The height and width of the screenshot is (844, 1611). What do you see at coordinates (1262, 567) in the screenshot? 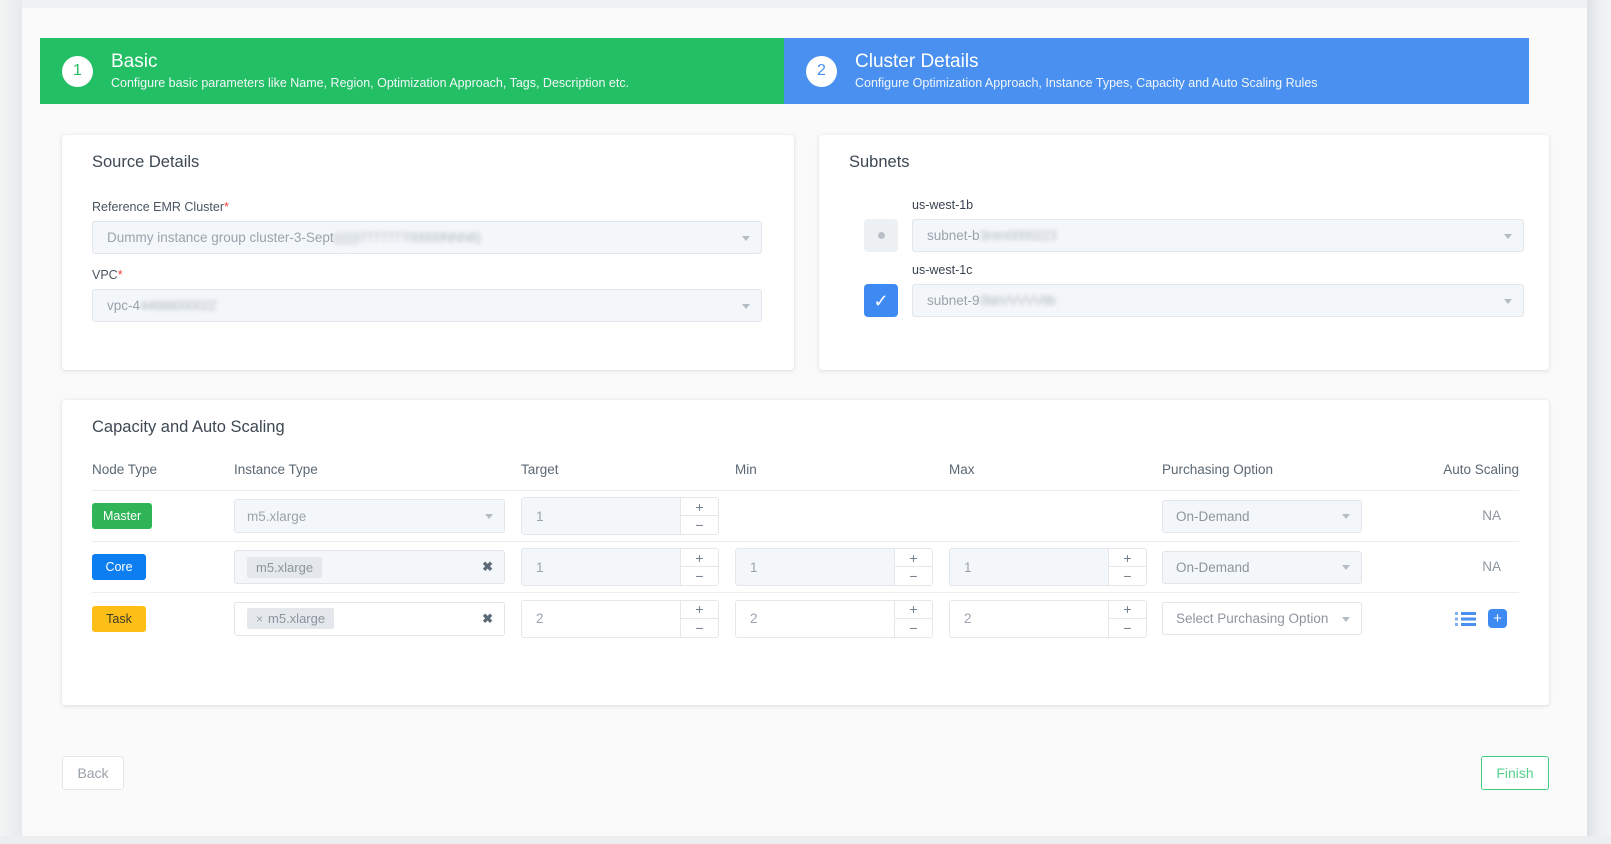
I see `purchasing-option-select-core: On-Demand` at bounding box center [1262, 567].